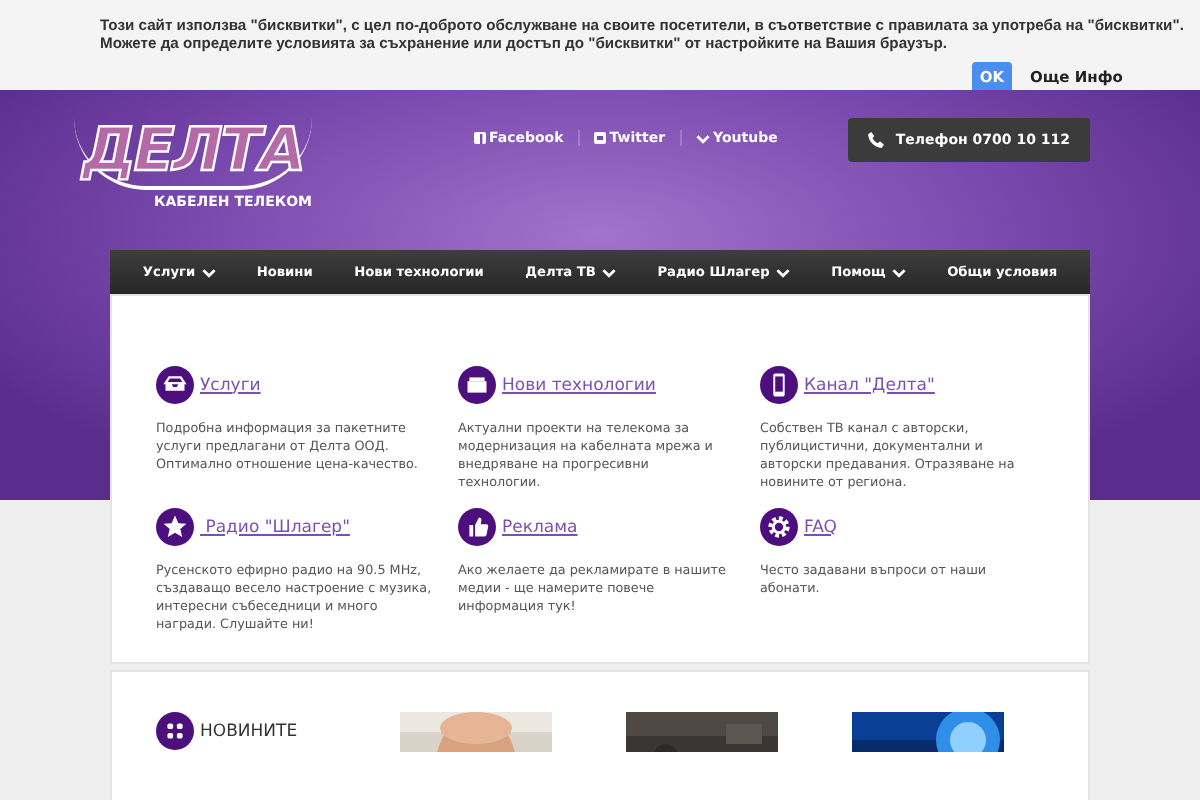  Describe the element at coordinates (869, 385) in the screenshot. I see `feature-link: Канал "Делта"` at that location.